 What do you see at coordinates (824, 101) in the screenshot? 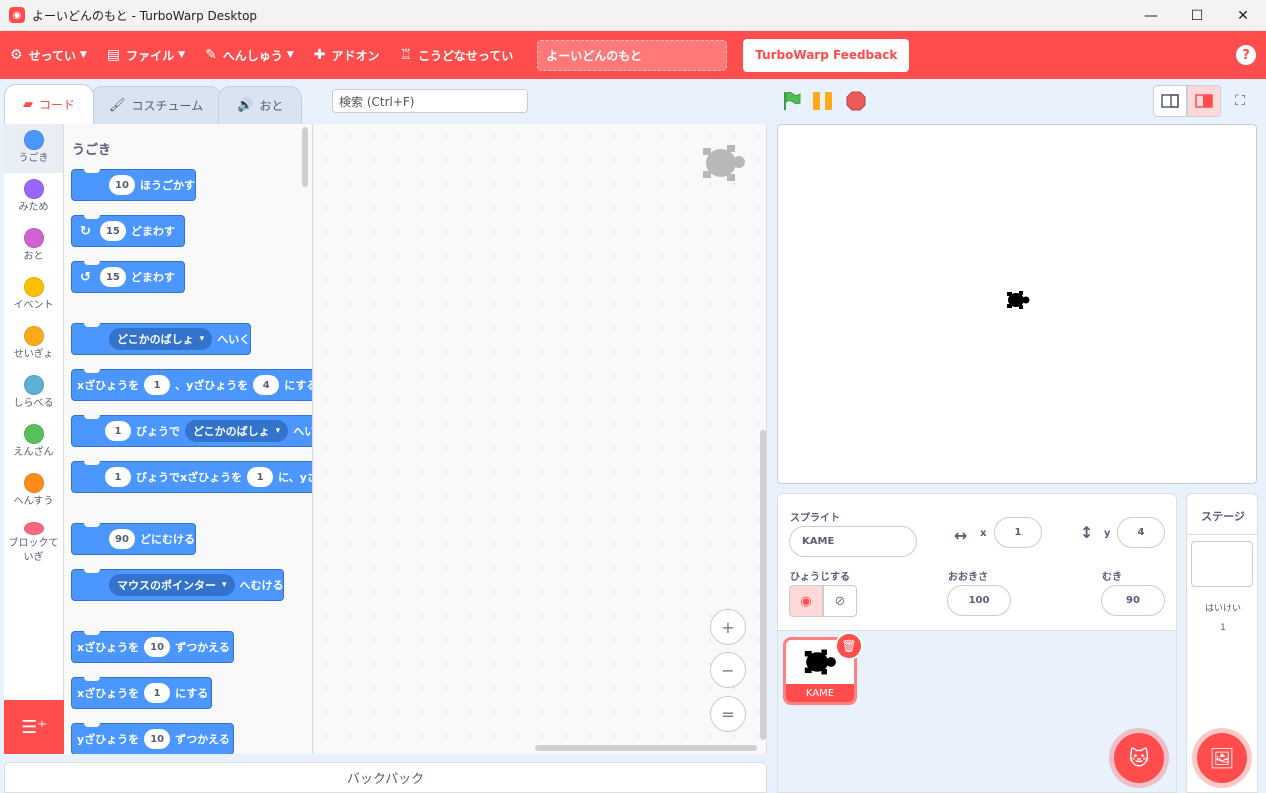
I see `pause-button` at bounding box center [824, 101].